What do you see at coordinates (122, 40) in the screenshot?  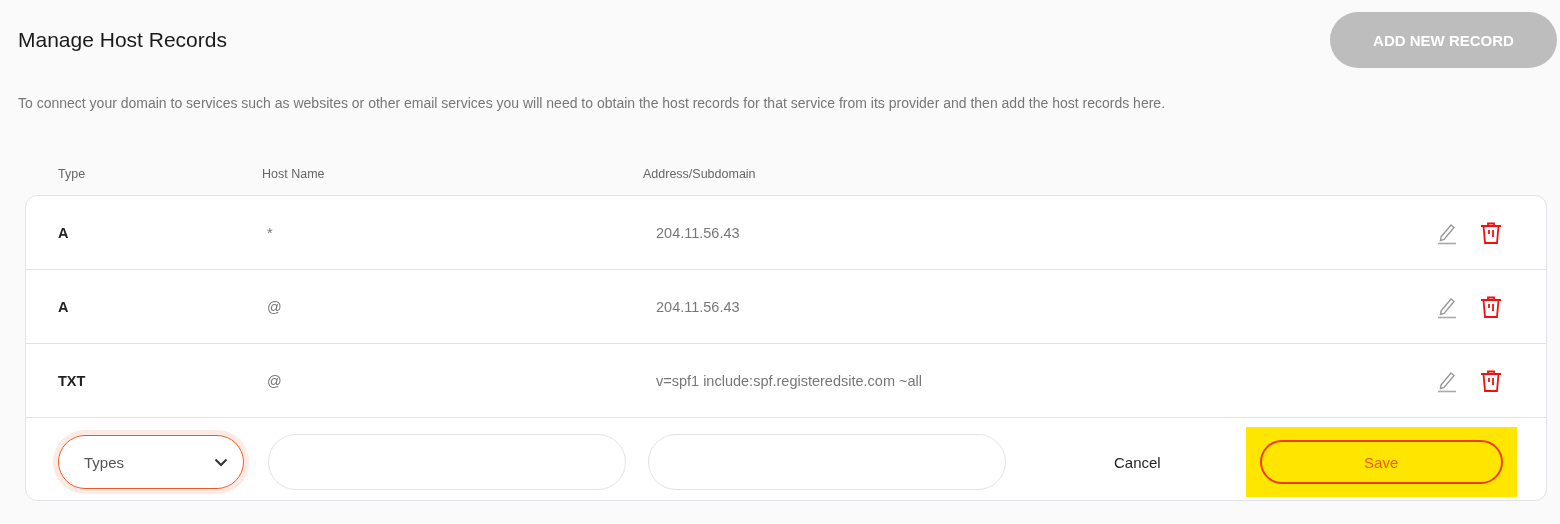 I see `page-title: Manage Host Records` at bounding box center [122, 40].